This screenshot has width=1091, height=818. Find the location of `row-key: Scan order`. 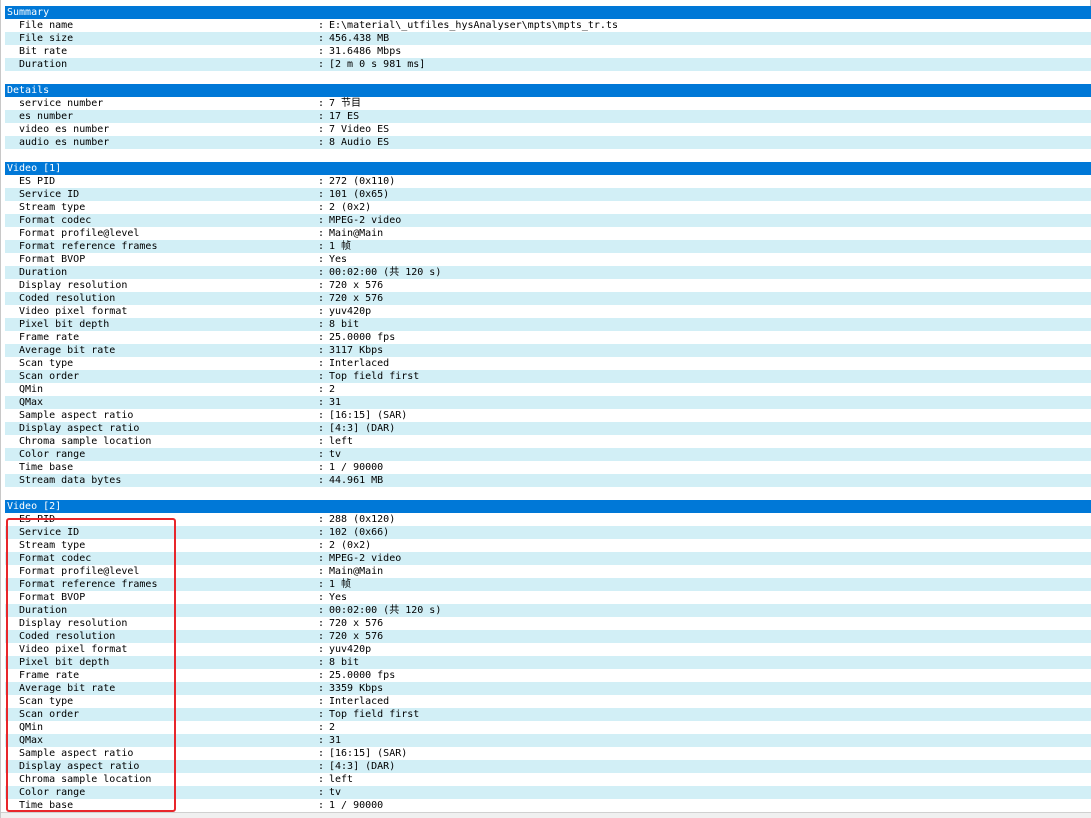

row-key: Scan order is located at coordinates (49, 376).